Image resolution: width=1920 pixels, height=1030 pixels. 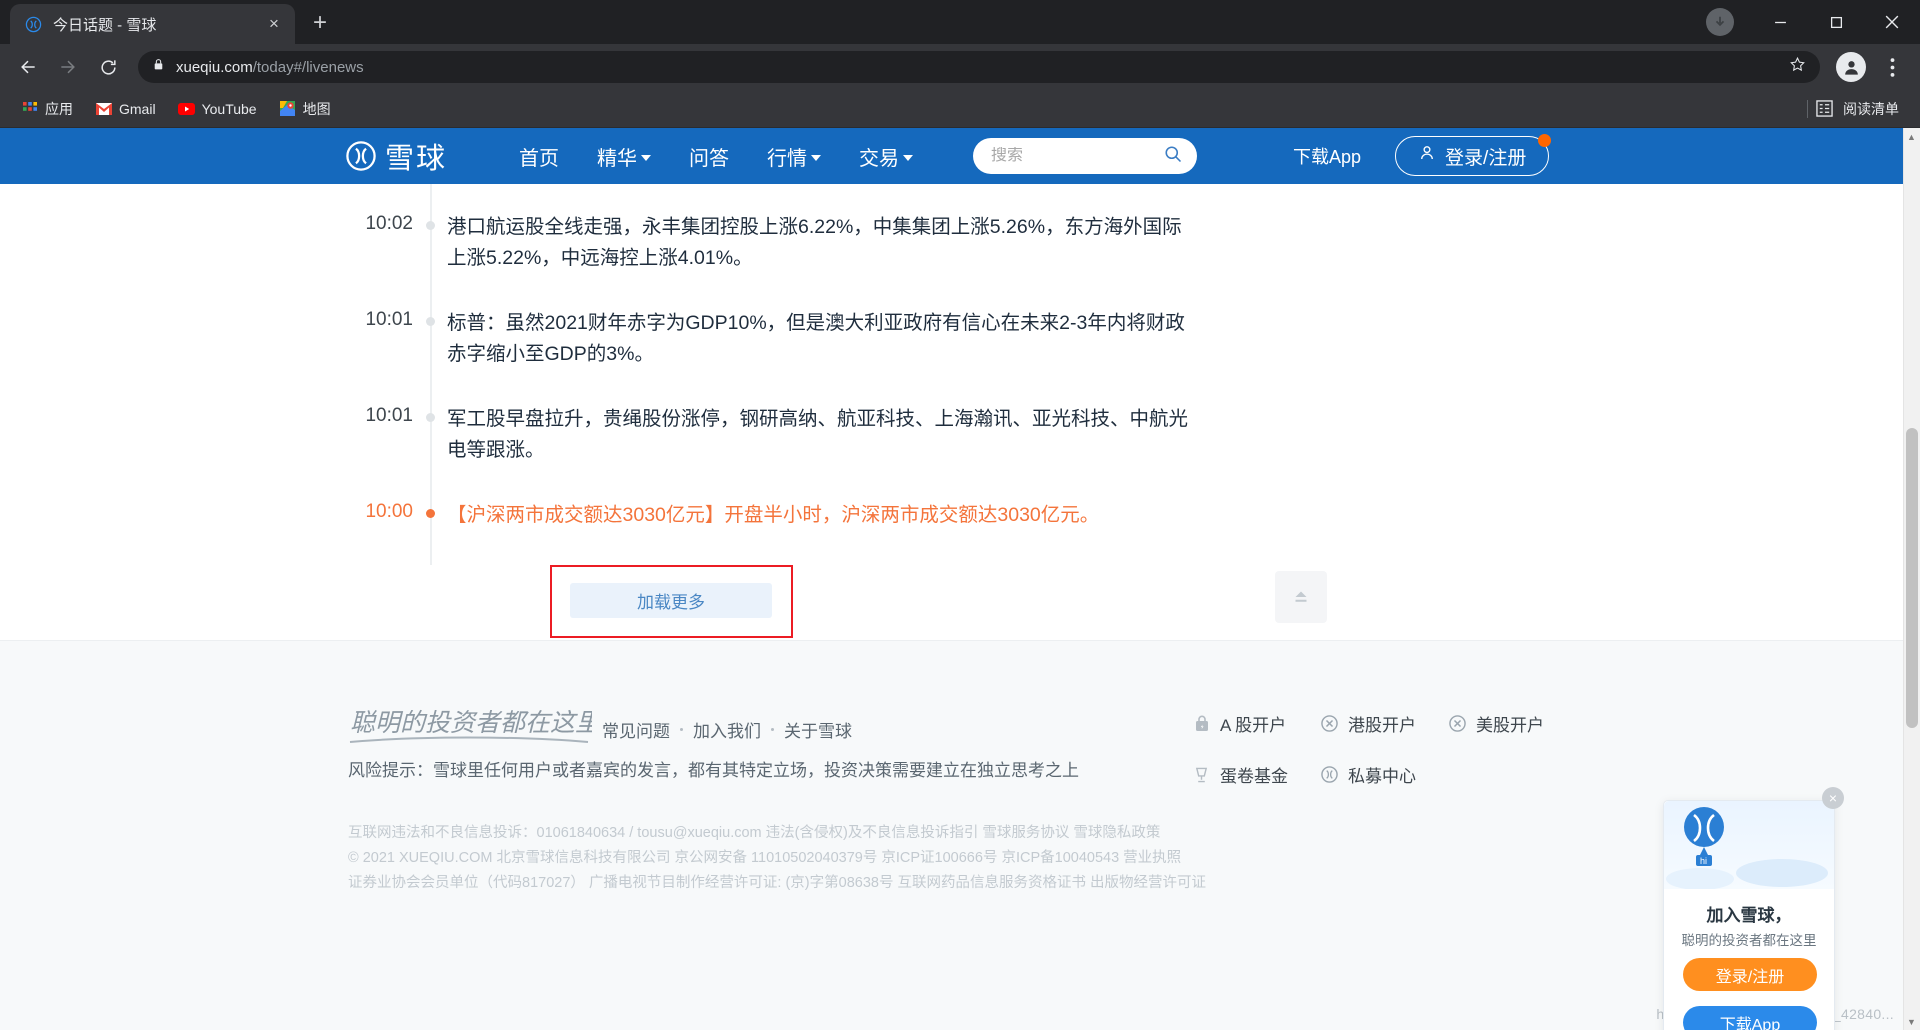 I want to click on maximize-button, so click(x=1836, y=22).